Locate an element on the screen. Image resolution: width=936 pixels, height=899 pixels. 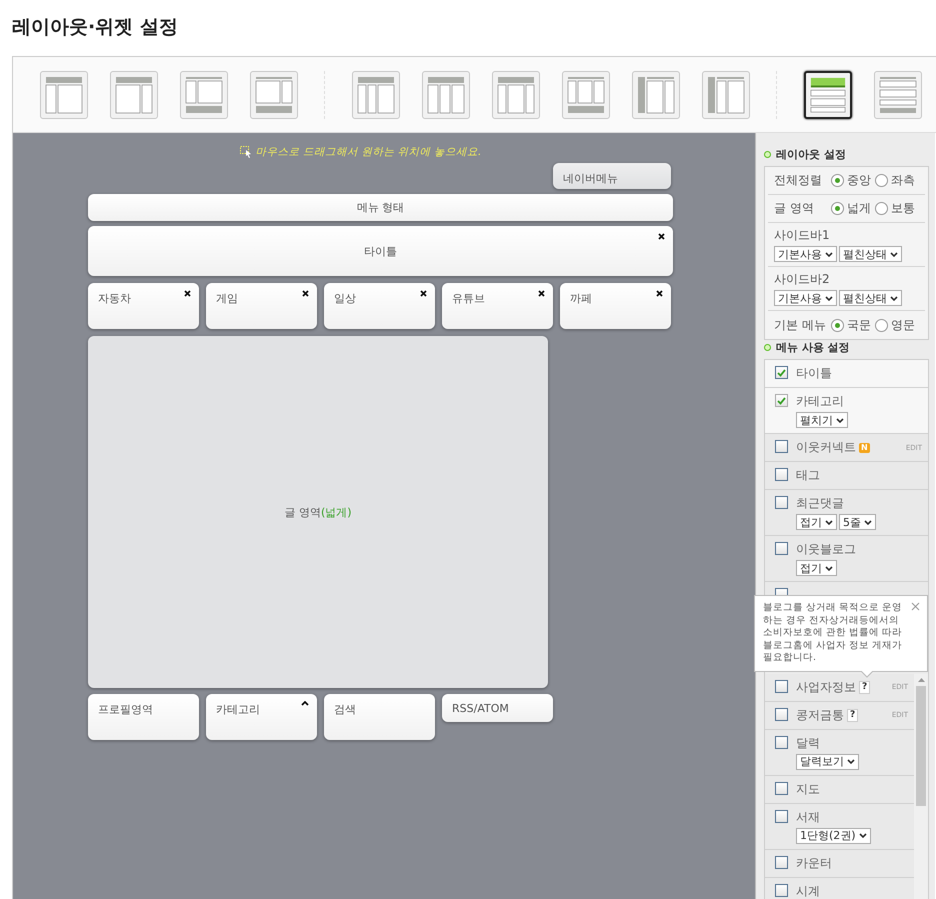
menu-option-label: 사업자정보 is located at coordinates (826, 687).